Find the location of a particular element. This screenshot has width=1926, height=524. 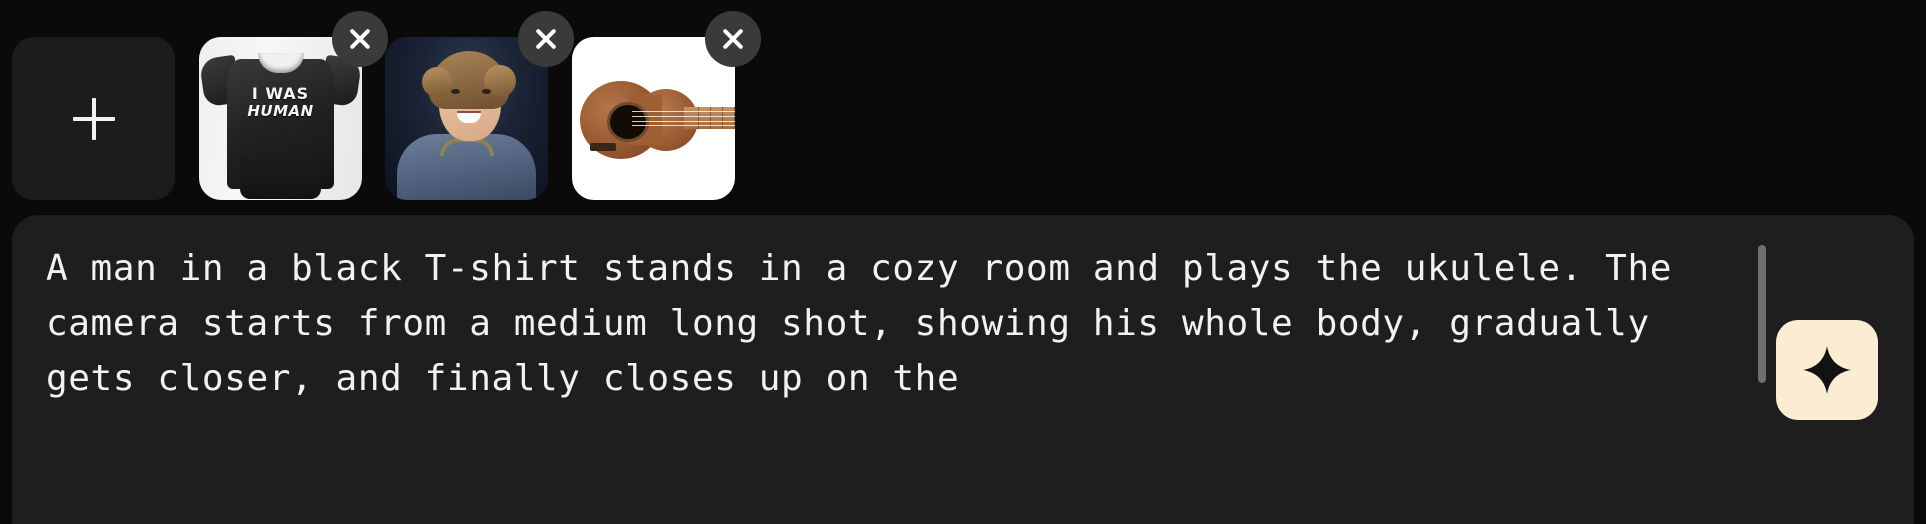

generate-button is located at coordinates (1827, 370).